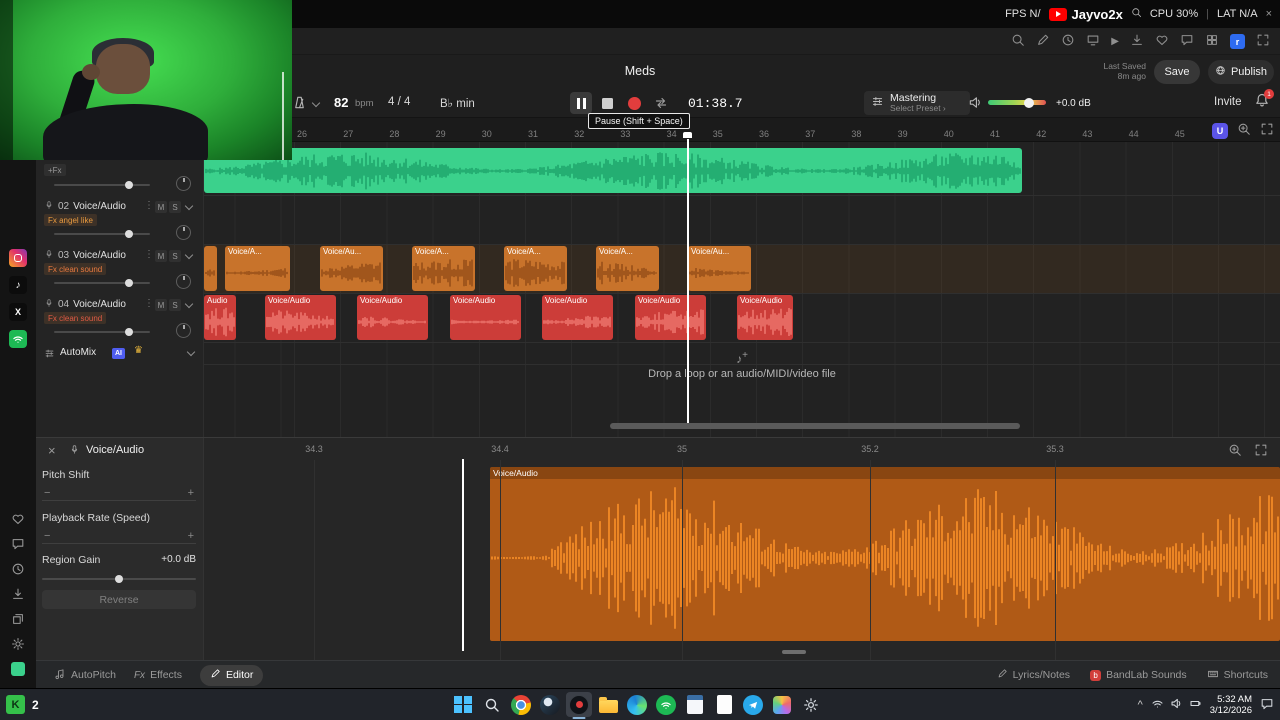 This screenshot has width=1280, height=720. What do you see at coordinates (1261, 451) in the screenshot?
I see `editor-expand-icon` at bounding box center [1261, 451].